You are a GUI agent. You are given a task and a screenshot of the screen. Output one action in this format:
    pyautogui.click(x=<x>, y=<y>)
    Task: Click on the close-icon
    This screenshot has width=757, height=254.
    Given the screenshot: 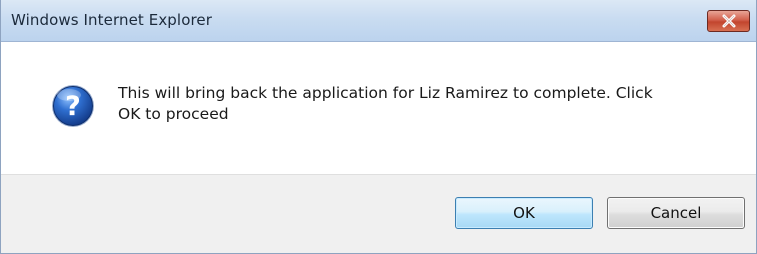 What is the action you would take?
    pyautogui.click(x=728, y=21)
    